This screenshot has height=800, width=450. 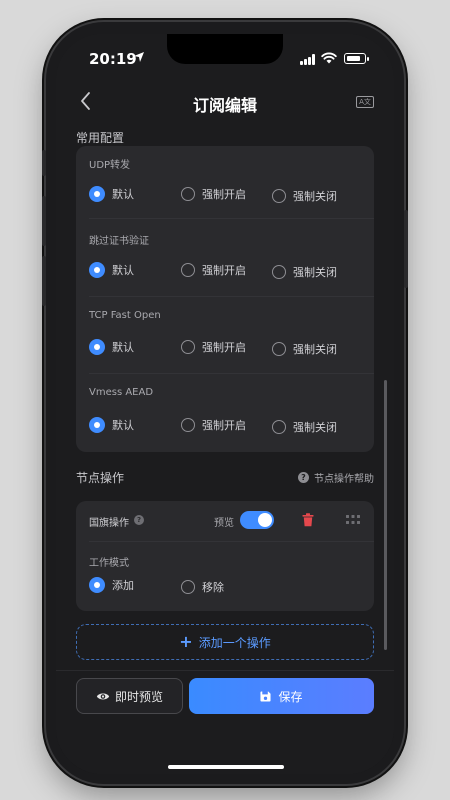 What do you see at coordinates (111, 270) in the screenshot?
I see `radio-skip-cert-default: 默认` at bounding box center [111, 270].